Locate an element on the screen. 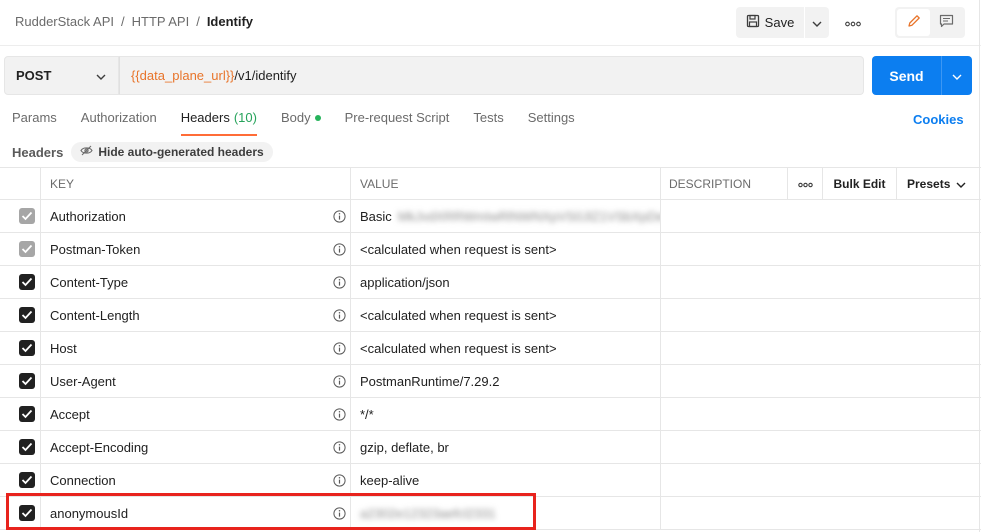  table-row: Accept-Encoding gzip, deflate, br is located at coordinates (490, 447).